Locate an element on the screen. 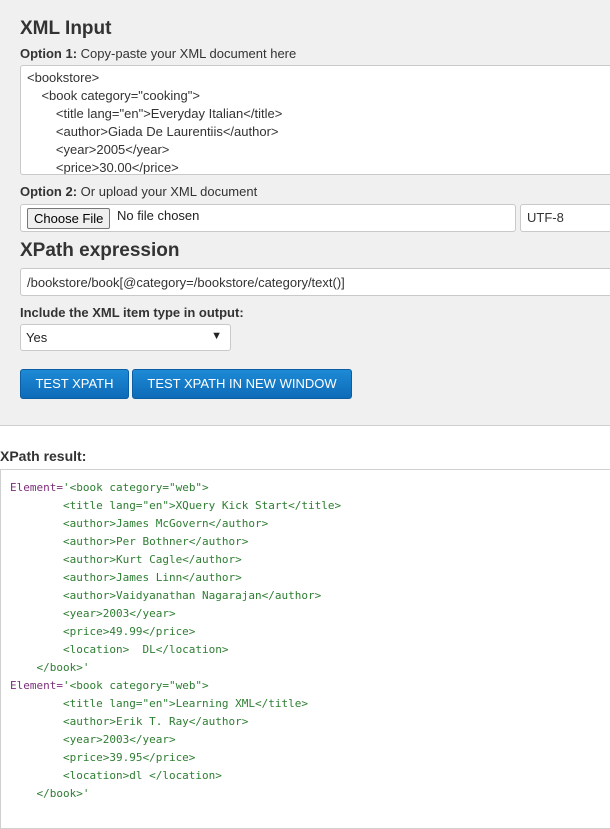  result-item-text: <title lang="en">Learning XML</title> is located at coordinates (159, 703).